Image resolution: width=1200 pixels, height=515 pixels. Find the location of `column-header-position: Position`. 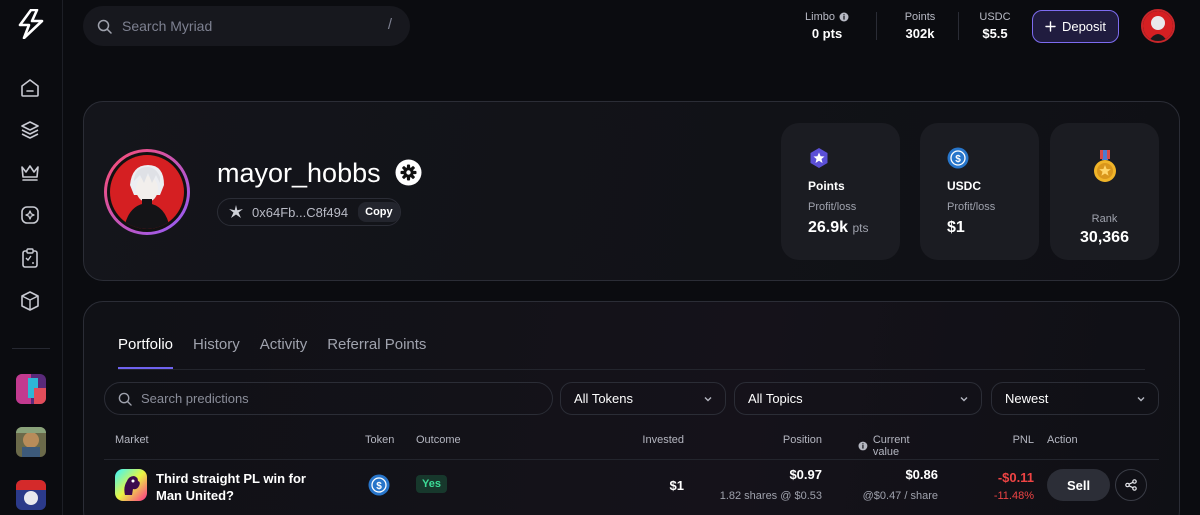

column-header-position: Position is located at coordinates (802, 440).